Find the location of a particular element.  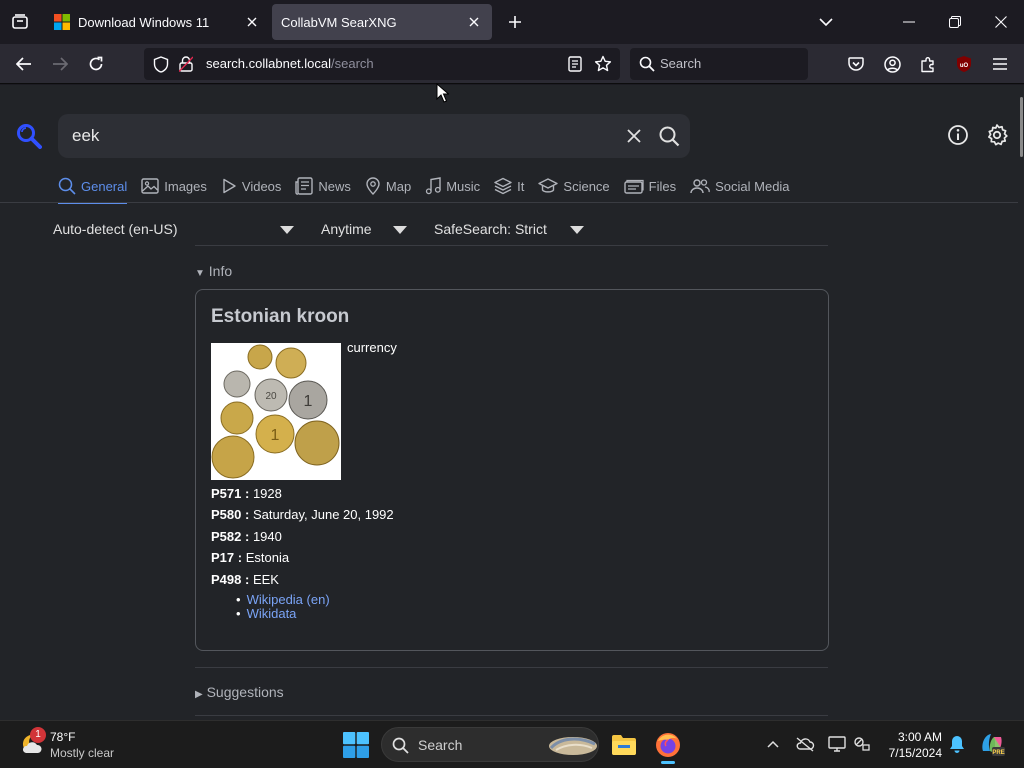

category-files: Files is located at coordinates (649, 186).